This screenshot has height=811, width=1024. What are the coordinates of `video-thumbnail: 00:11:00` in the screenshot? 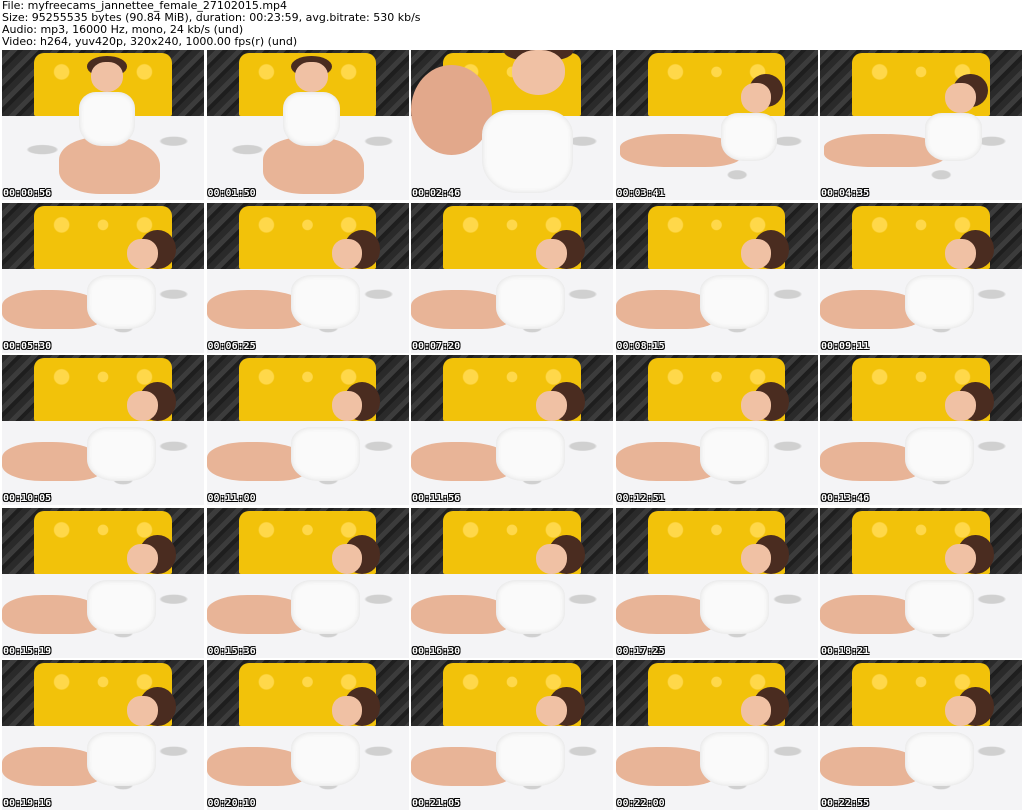 It's located at (307, 430).